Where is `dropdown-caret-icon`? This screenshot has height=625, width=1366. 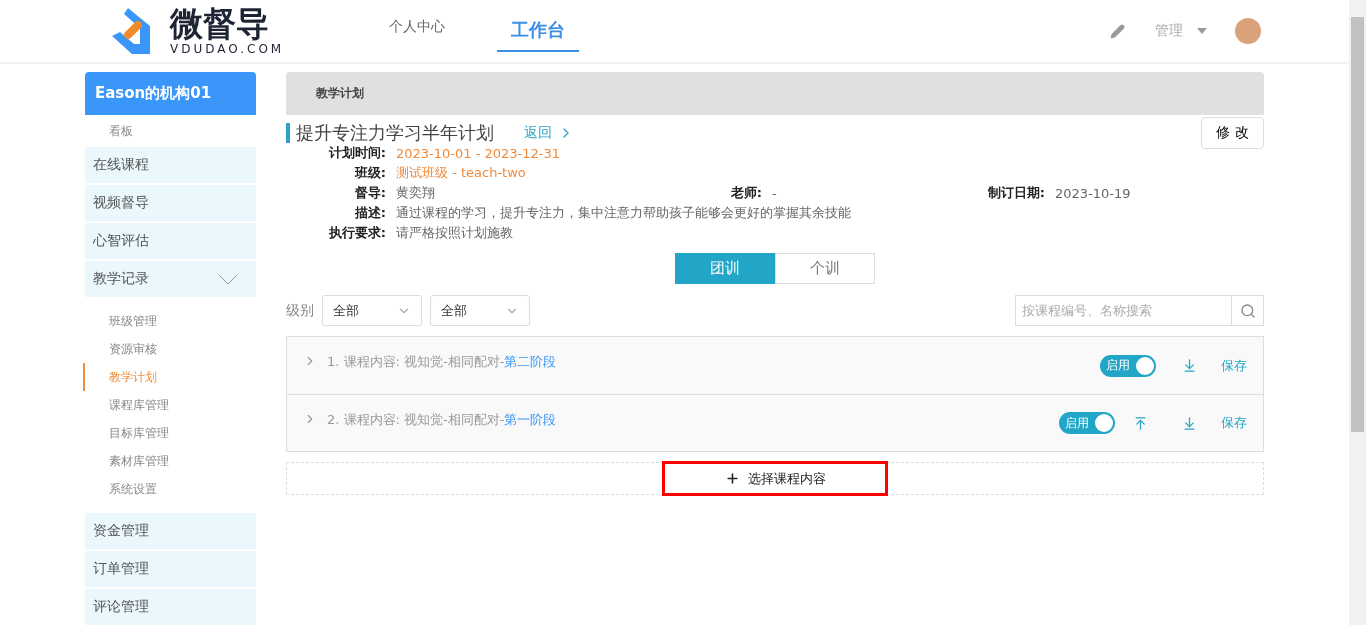 dropdown-caret-icon is located at coordinates (1202, 31).